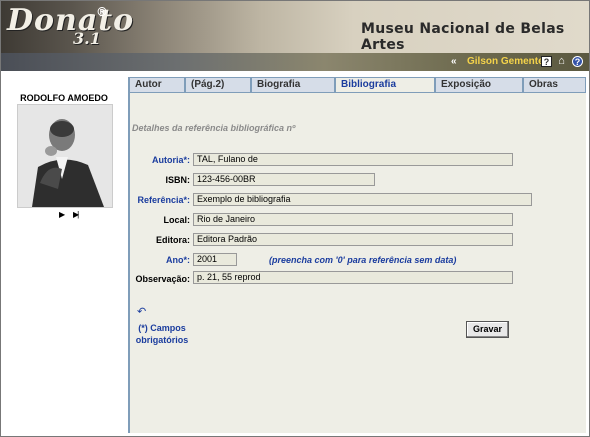 This screenshot has width=590, height=437. Describe the element at coordinates (171, 160) in the screenshot. I see `autoria-label: Autoria*:` at that location.